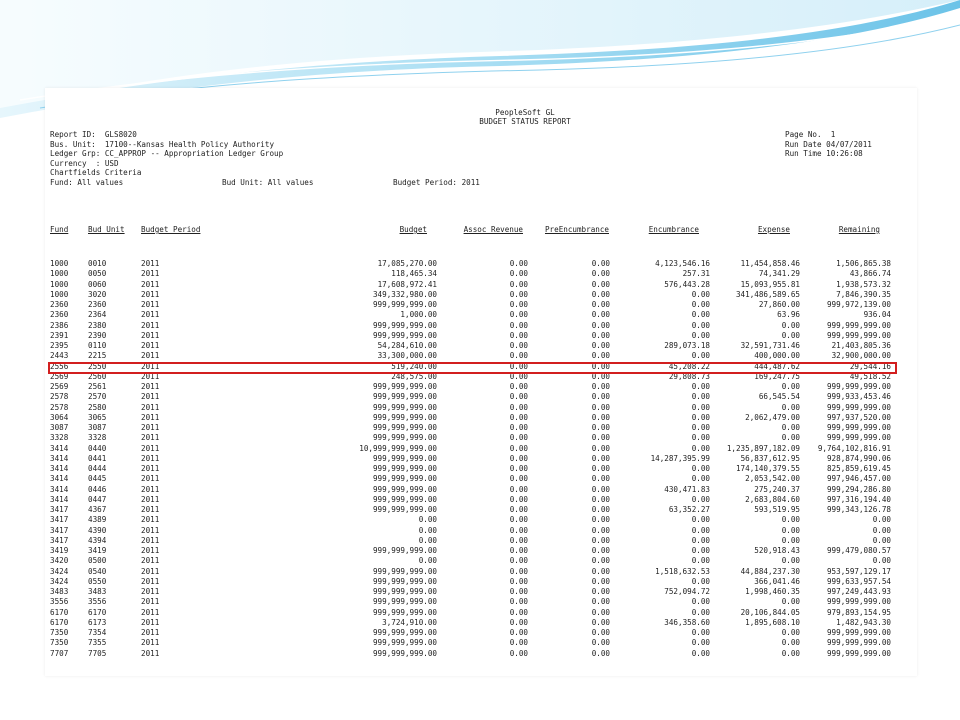  What do you see at coordinates (97, 581) in the screenshot?
I see `cell-bud-unit: 0550` at bounding box center [97, 581].